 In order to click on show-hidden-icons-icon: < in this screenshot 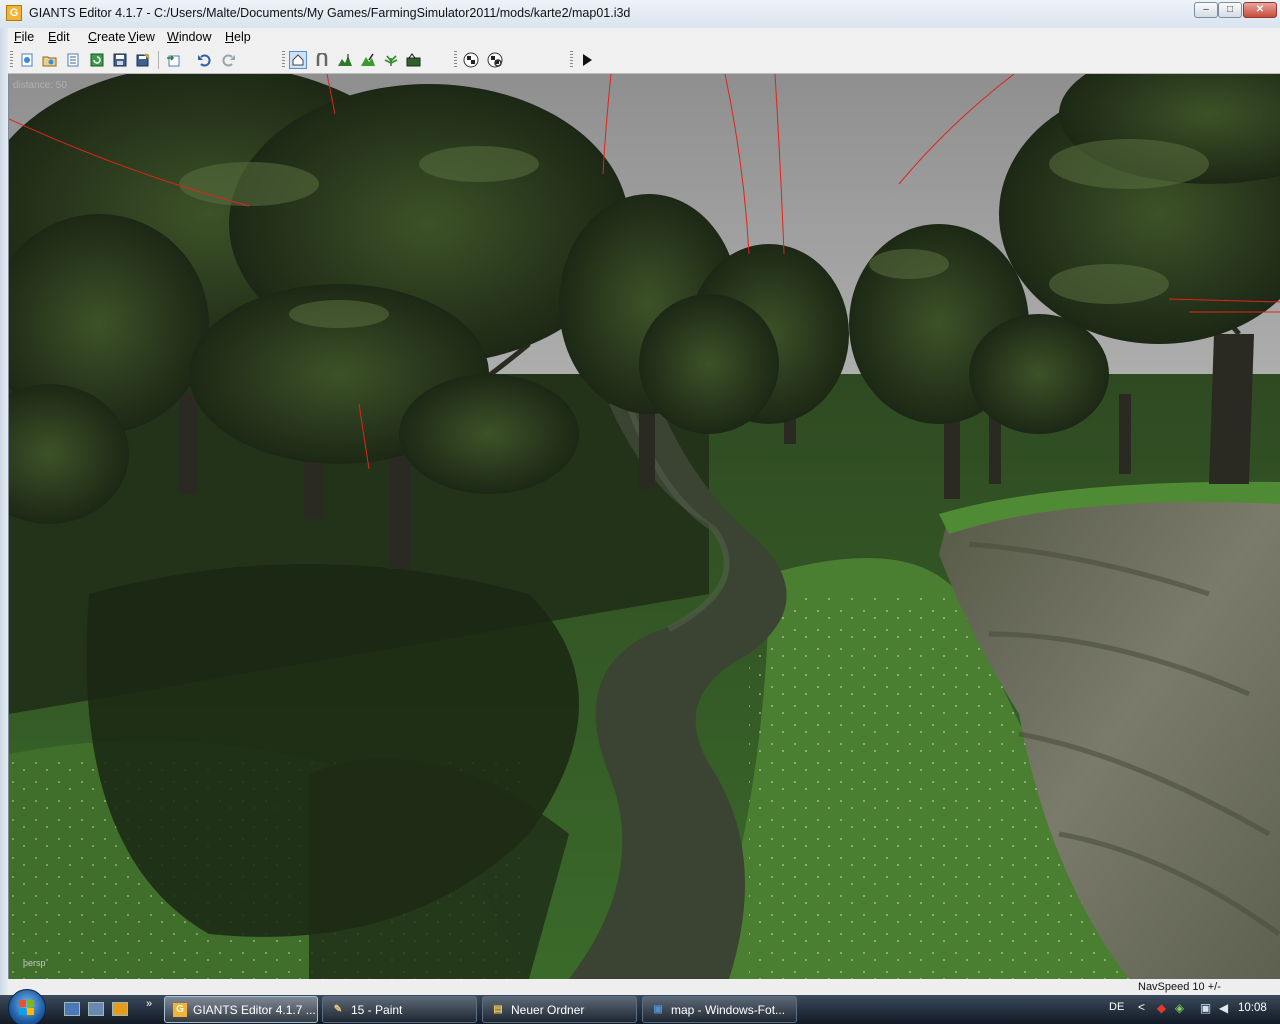, I will do `click(1141, 1007)`.